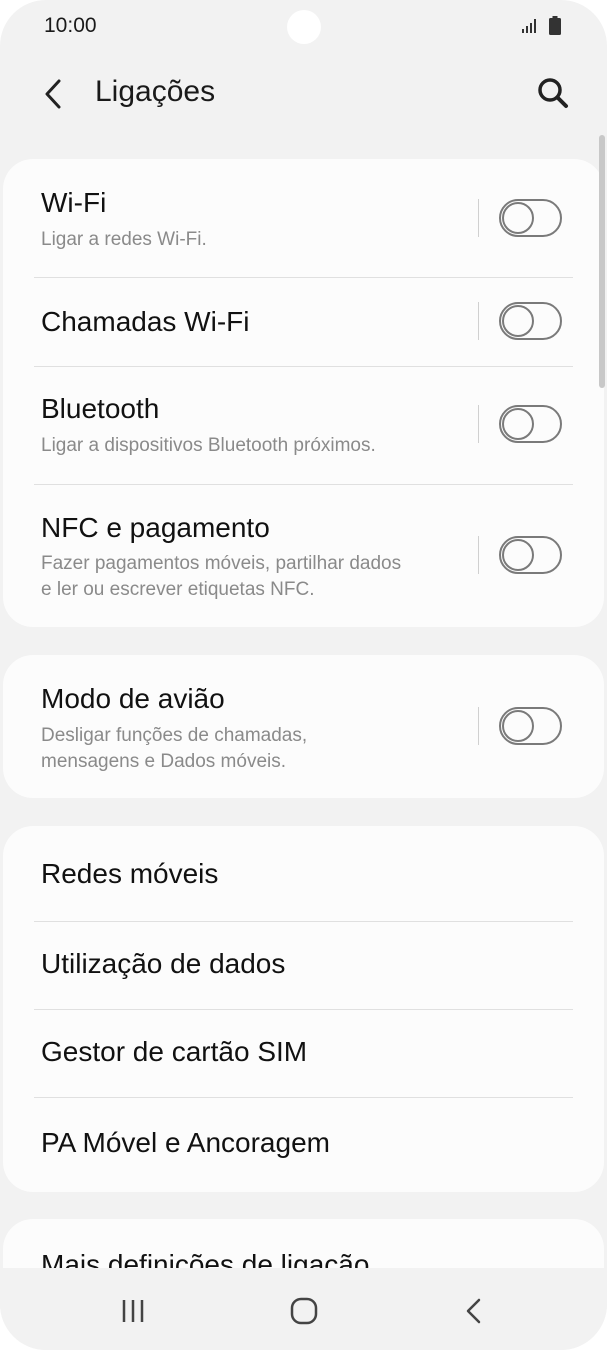 The image size is (607, 1350). I want to click on navigation-bar, so click(303, 1309).